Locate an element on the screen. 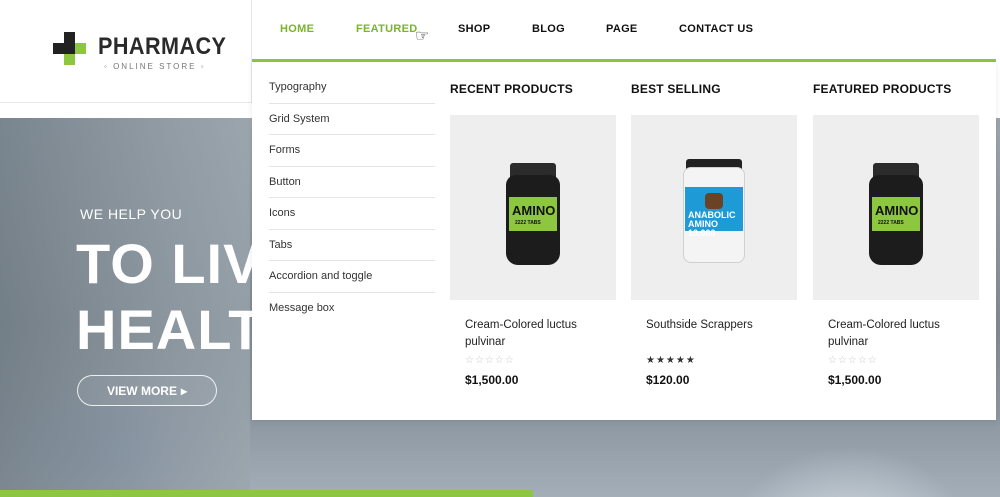  submenu-item-accordion: Accordion and toggle is located at coordinates (352, 277).